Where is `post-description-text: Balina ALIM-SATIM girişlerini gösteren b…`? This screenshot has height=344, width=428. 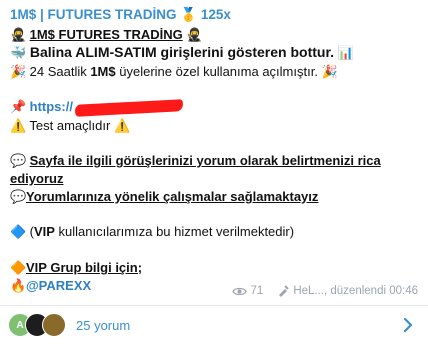 post-description-text: Balina ALIM-SATIM girişlerini gösteren b… is located at coordinates (182, 52).